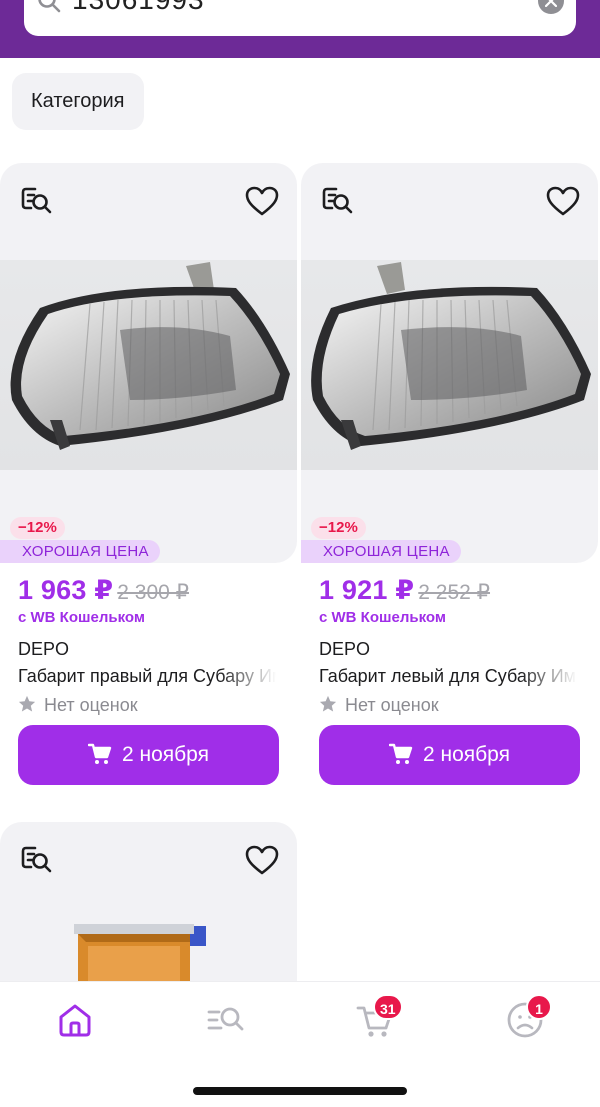 This screenshot has width=600, height=1107. I want to click on product-image-area, so click(148, 902).